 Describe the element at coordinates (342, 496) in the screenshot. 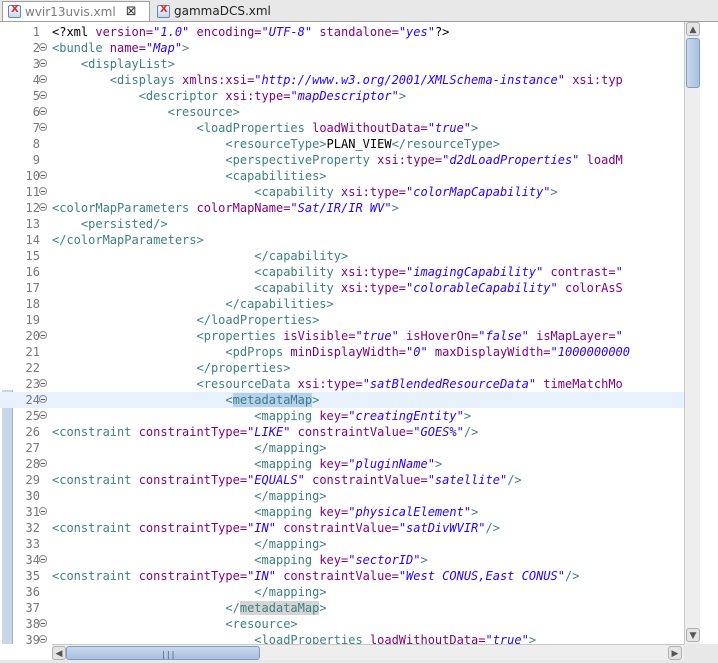

I see `code-line: 30 </mapping>` at that location.